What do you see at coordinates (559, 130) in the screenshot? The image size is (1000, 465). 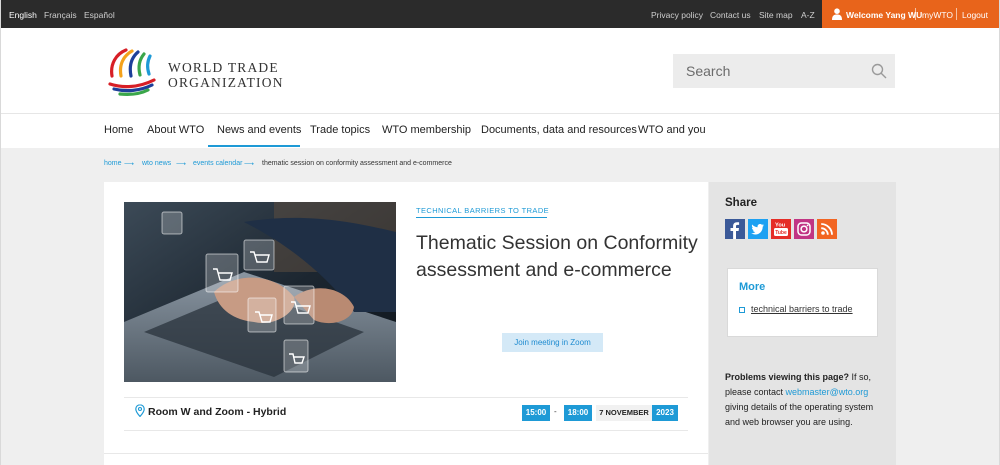 I see `nav-documents-data-resources: Documents, data and resources` at bounding box center [559, 130].